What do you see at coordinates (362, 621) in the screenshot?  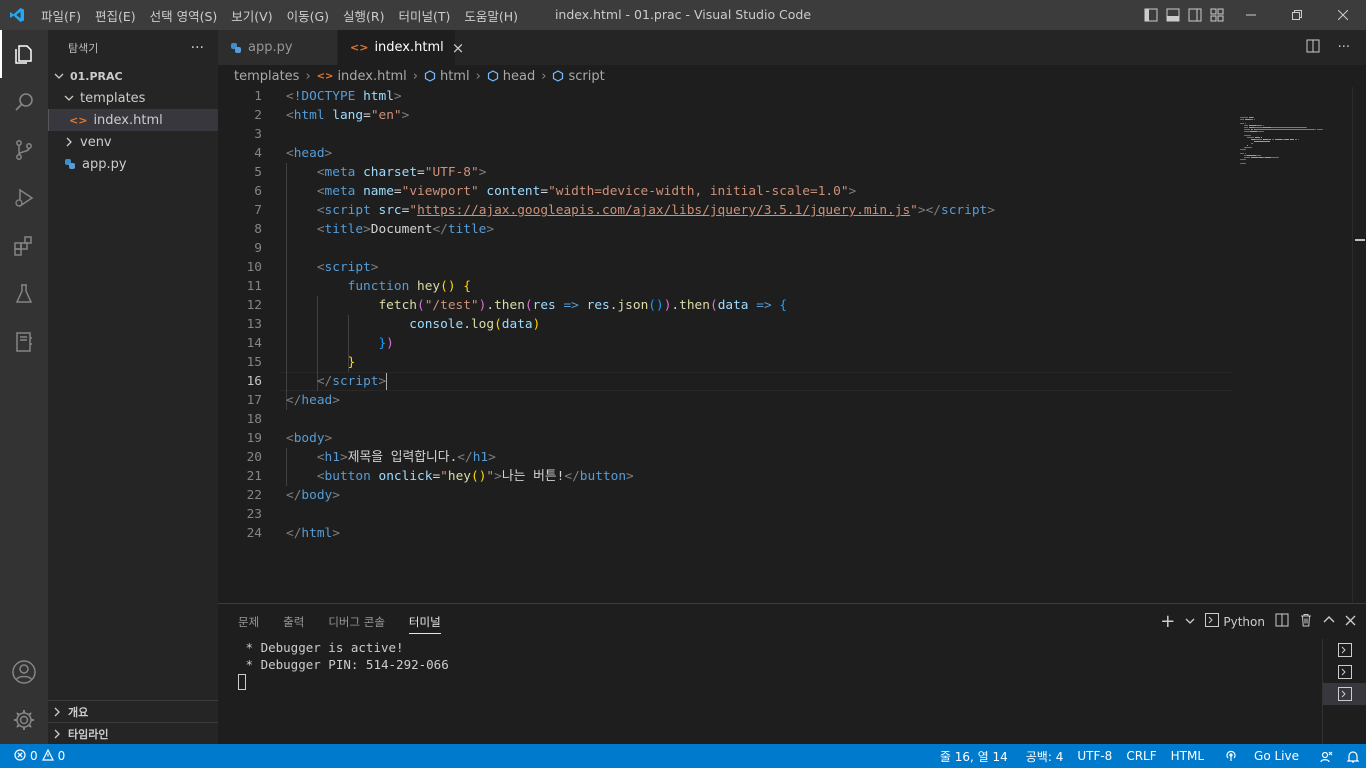 I see `tab-debug-console: 디버그 콘솔` at bounding box center [362, 621].